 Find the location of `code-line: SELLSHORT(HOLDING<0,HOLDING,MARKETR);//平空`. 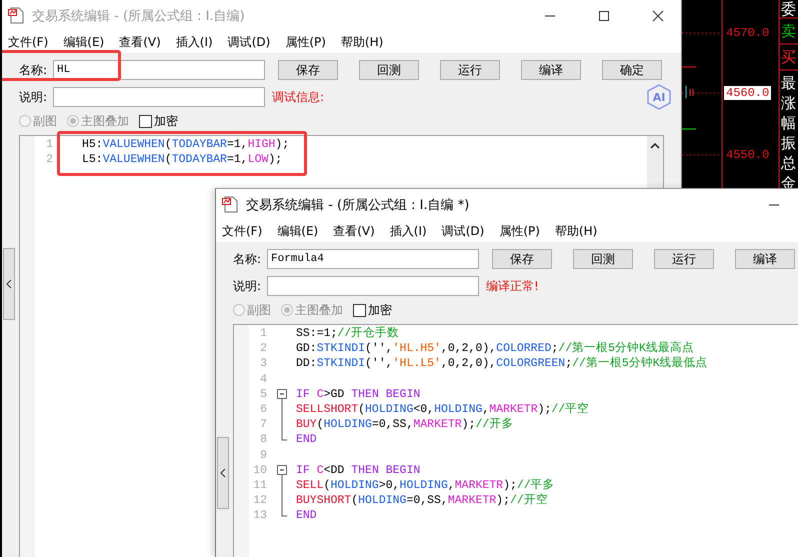

code-line: SELLSHORT(HOLDING<0,HOLDING,MARKETR);//平空 is located at coordinates (443, 410).